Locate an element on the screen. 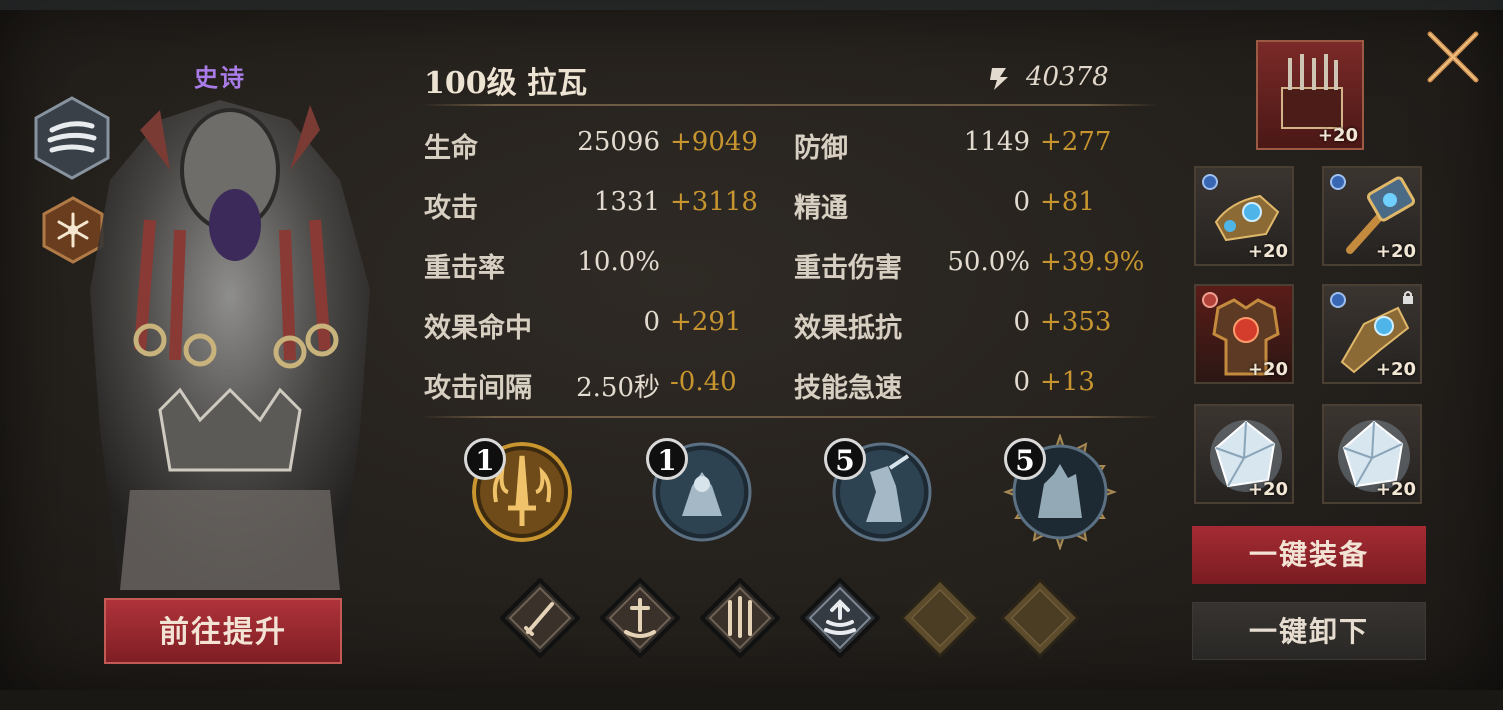 The height and width of the screenshot is (710, 1503). stat-bonus-value: +81 is located at coordinates (1067, 202).